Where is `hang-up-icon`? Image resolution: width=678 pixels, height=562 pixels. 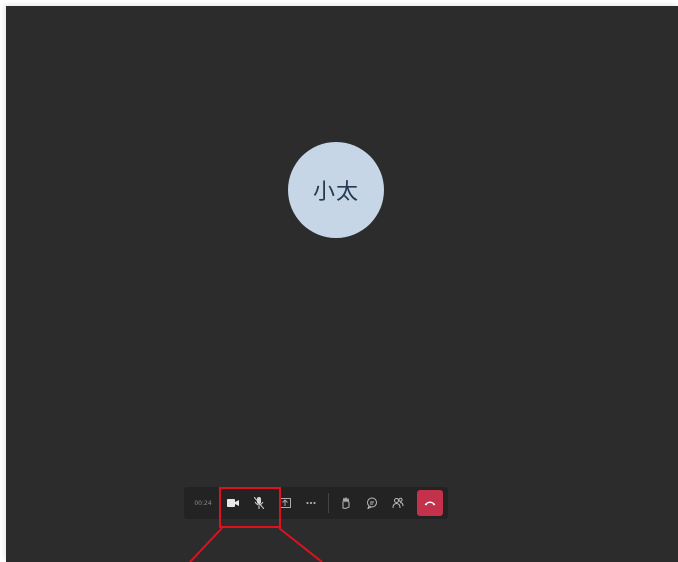
hang-up-icon is located at coordinates (430, 503).